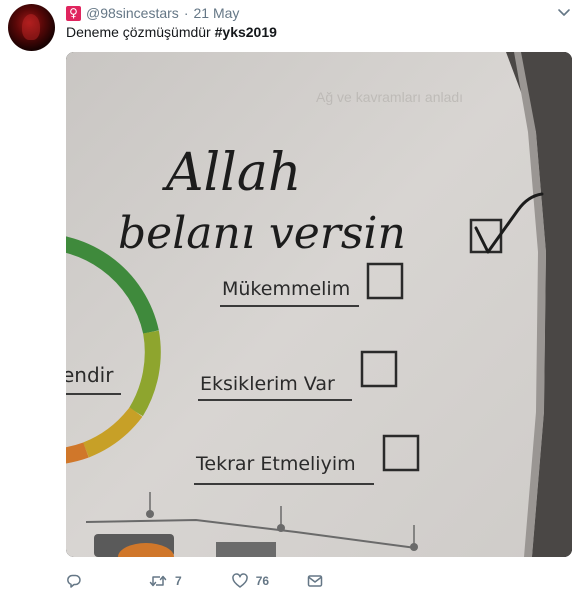 The height and width of the screenshot is (597, 583). I want to click on option-label: Tekrar Etmeliyim, so click(275, 464).